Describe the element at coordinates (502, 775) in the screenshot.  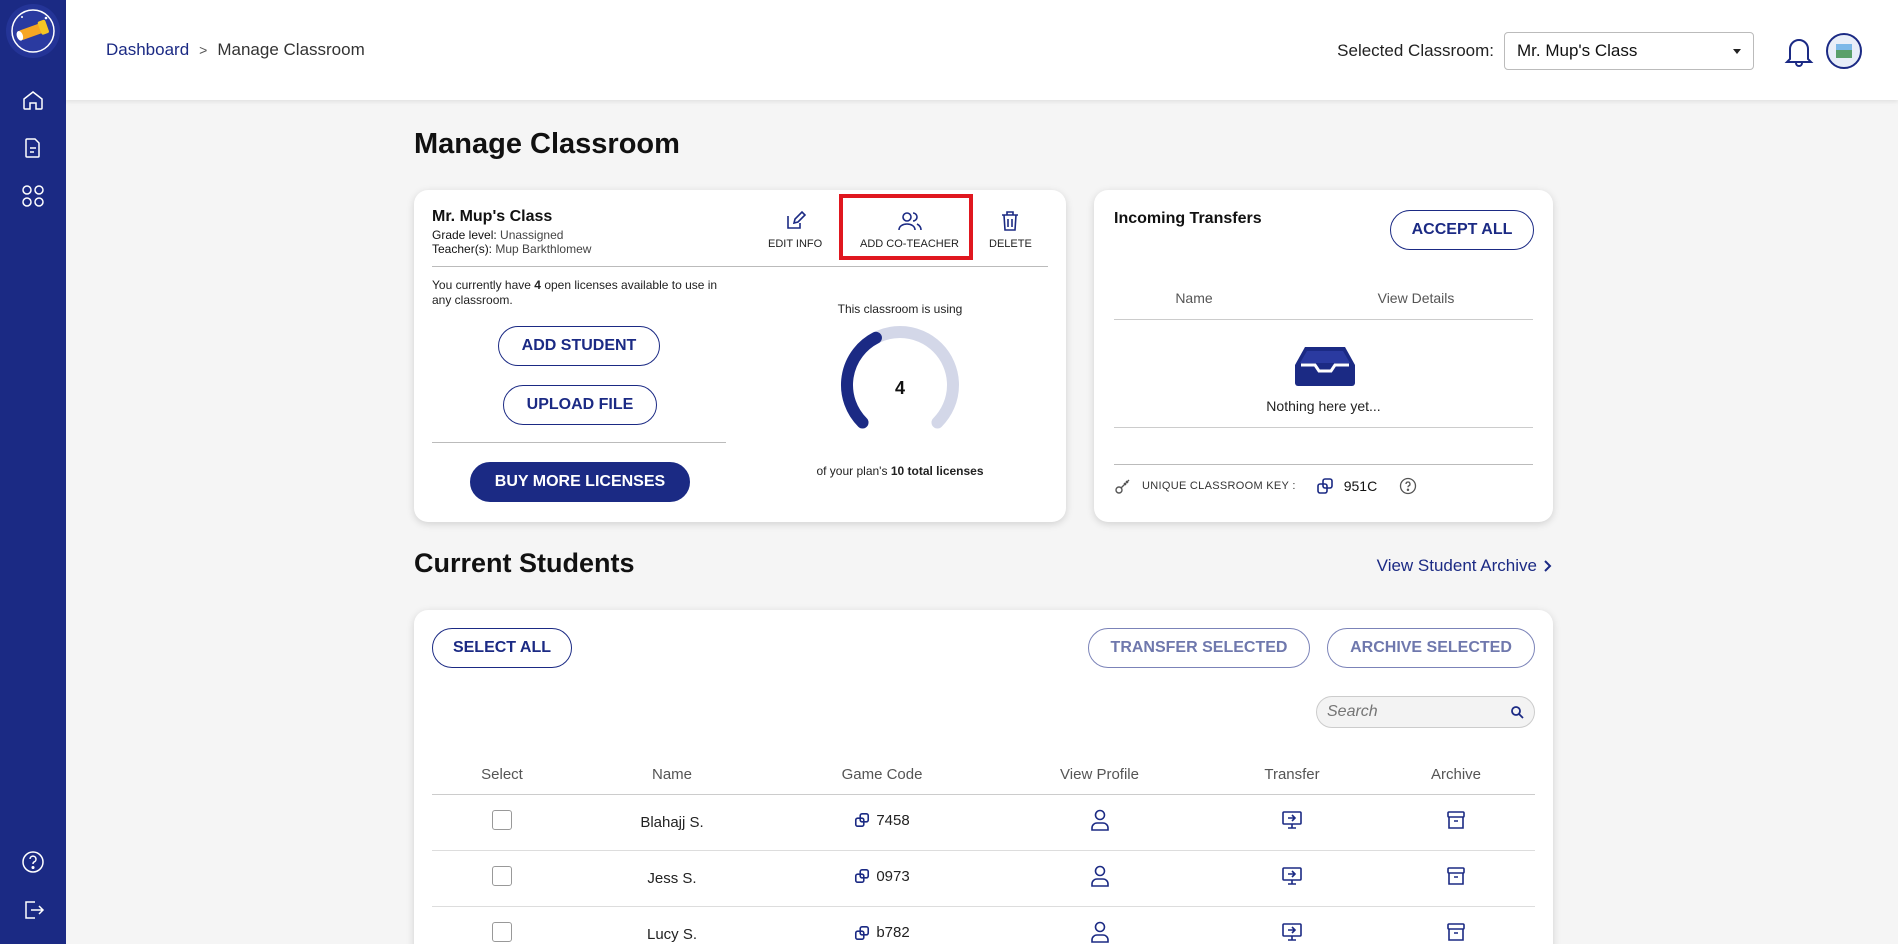
I see `col-select: Select` at that location.